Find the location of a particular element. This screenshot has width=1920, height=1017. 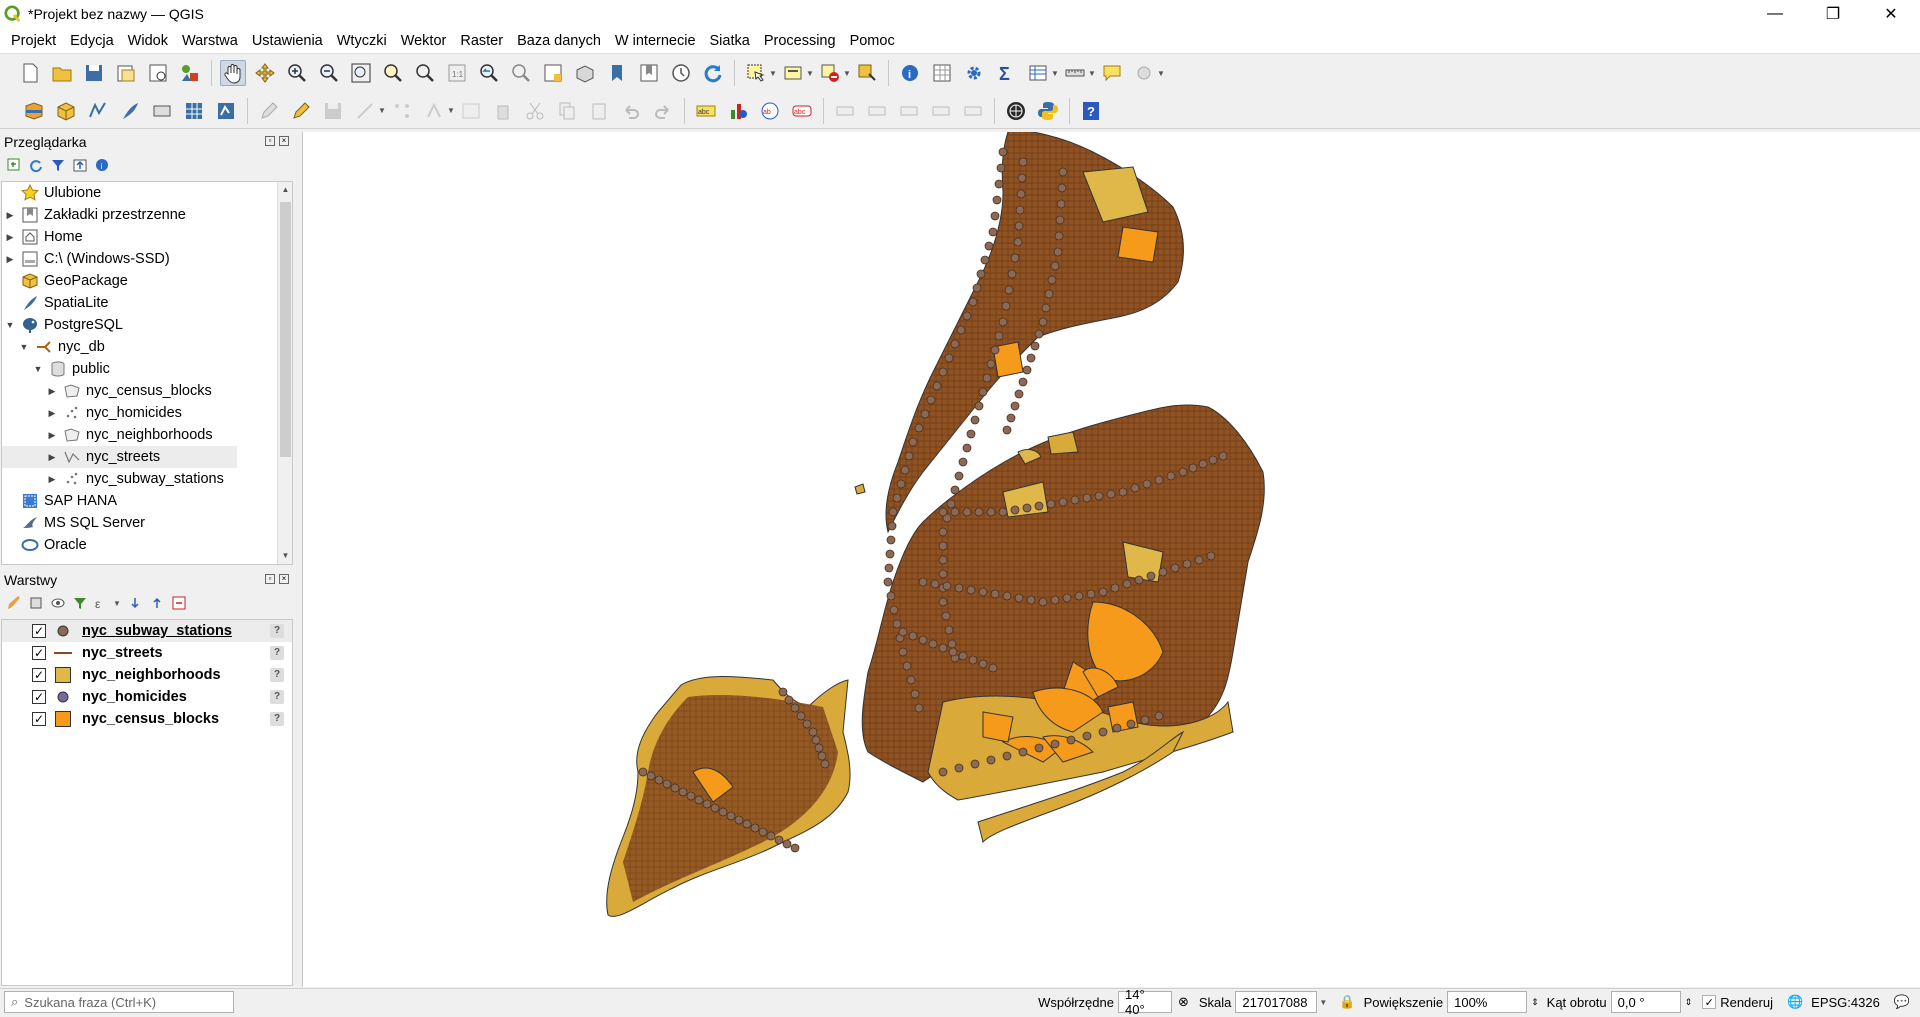

remove-layer-icon is located at coordinates (179, 603).